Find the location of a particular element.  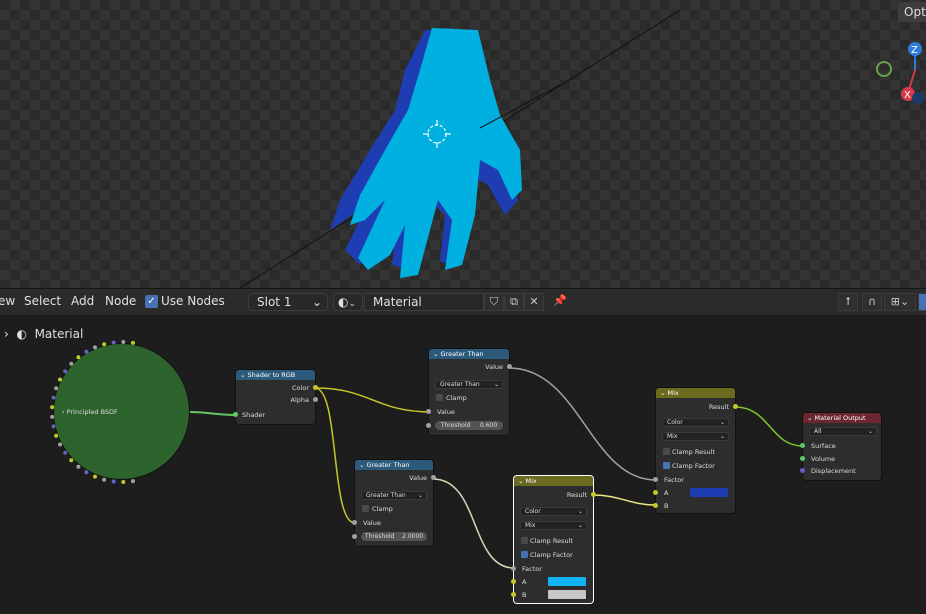

snap-element-dropdown: ⊞⌄ is located at coordinates (900, 302).